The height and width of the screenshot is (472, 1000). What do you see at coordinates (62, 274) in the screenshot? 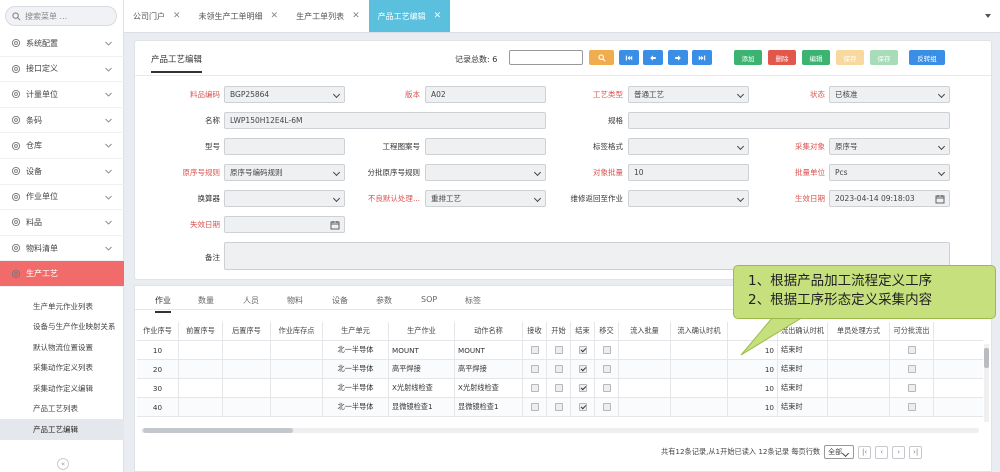
I see `sidebar-item: 生产工艺` at bounding box center [62, 274].